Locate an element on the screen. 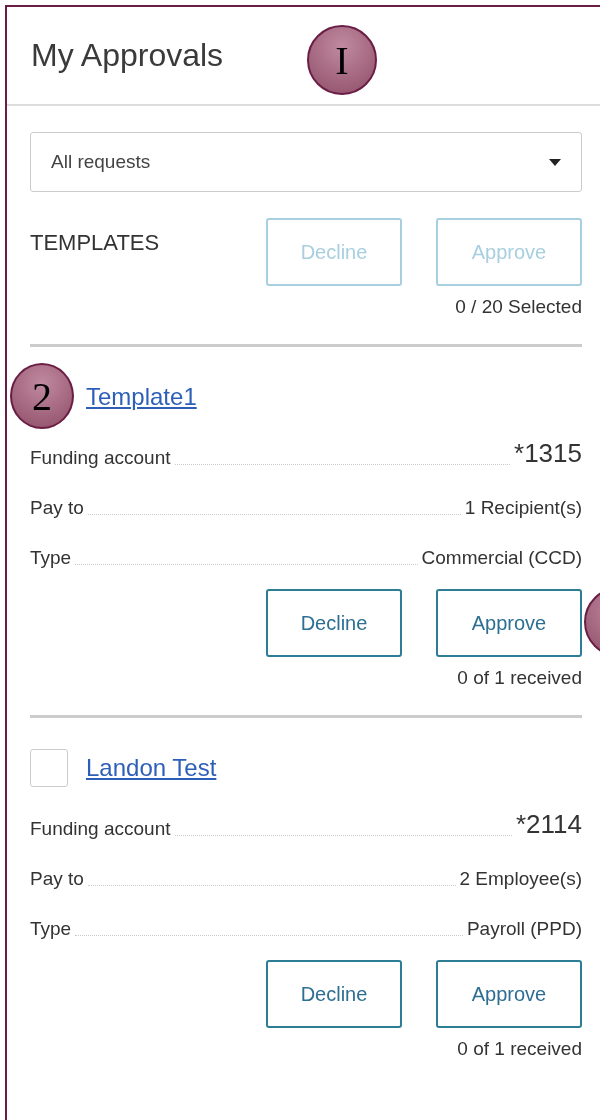 The image size is (600, 1120). select-checkbox is located at coordinates (49, 768).